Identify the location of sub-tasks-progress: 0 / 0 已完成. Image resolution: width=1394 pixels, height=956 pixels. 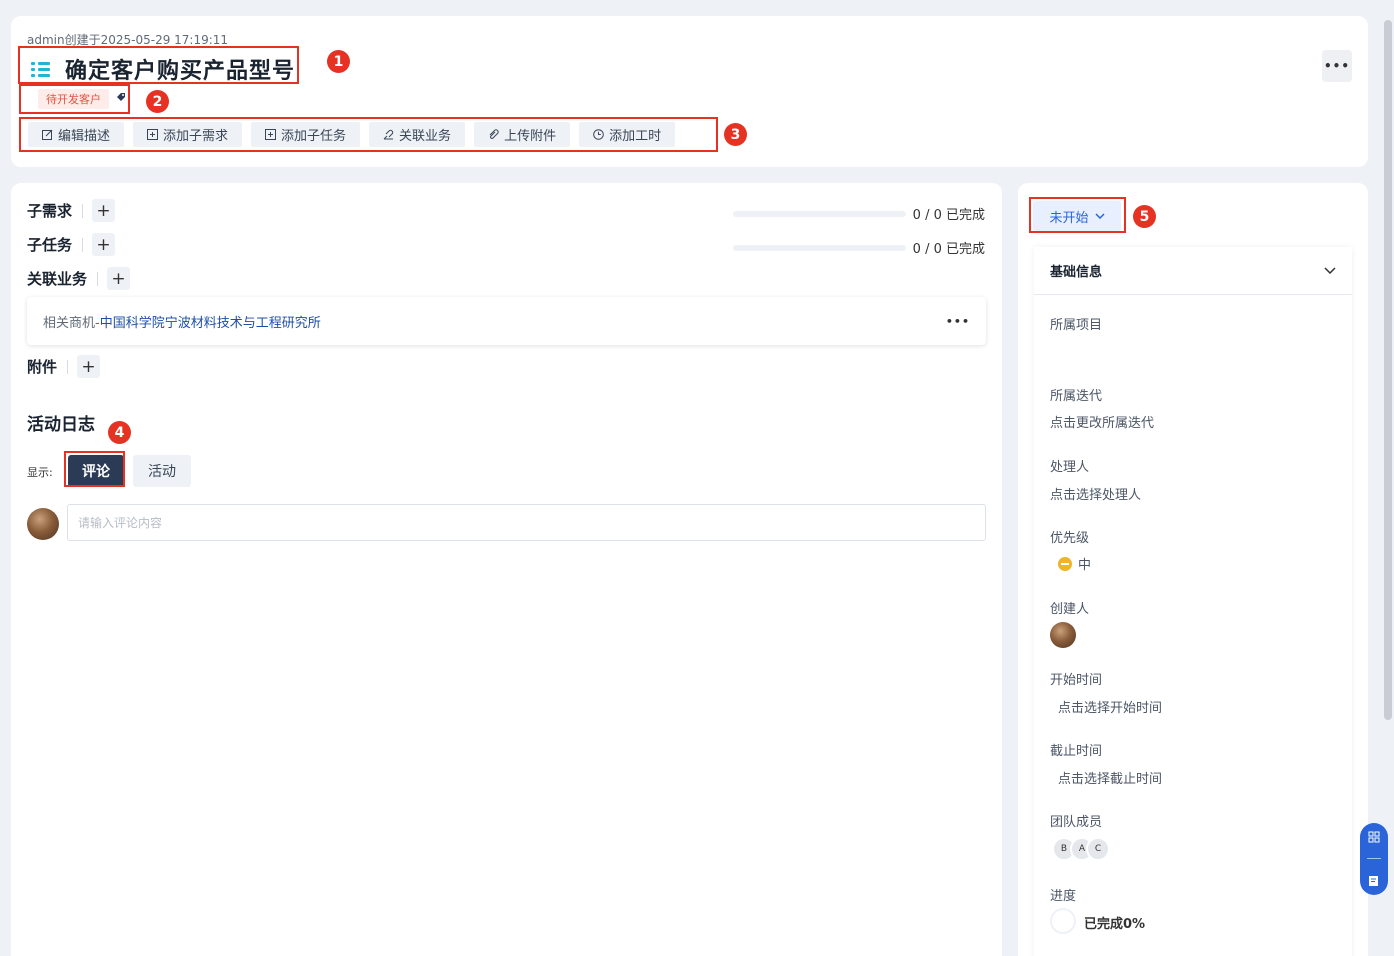
(858, 247).